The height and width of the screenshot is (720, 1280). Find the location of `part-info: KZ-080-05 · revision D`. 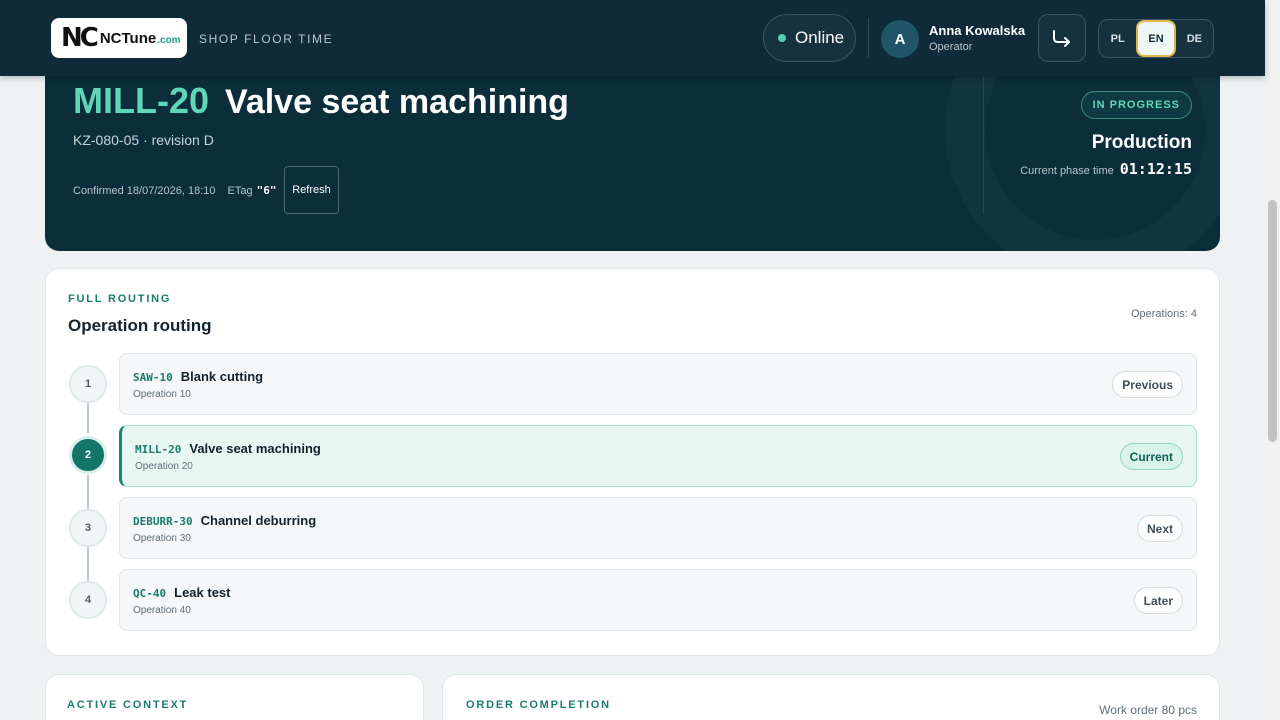

part-info: KZ-080-05 · revision D is located at coordinates (143, 140).